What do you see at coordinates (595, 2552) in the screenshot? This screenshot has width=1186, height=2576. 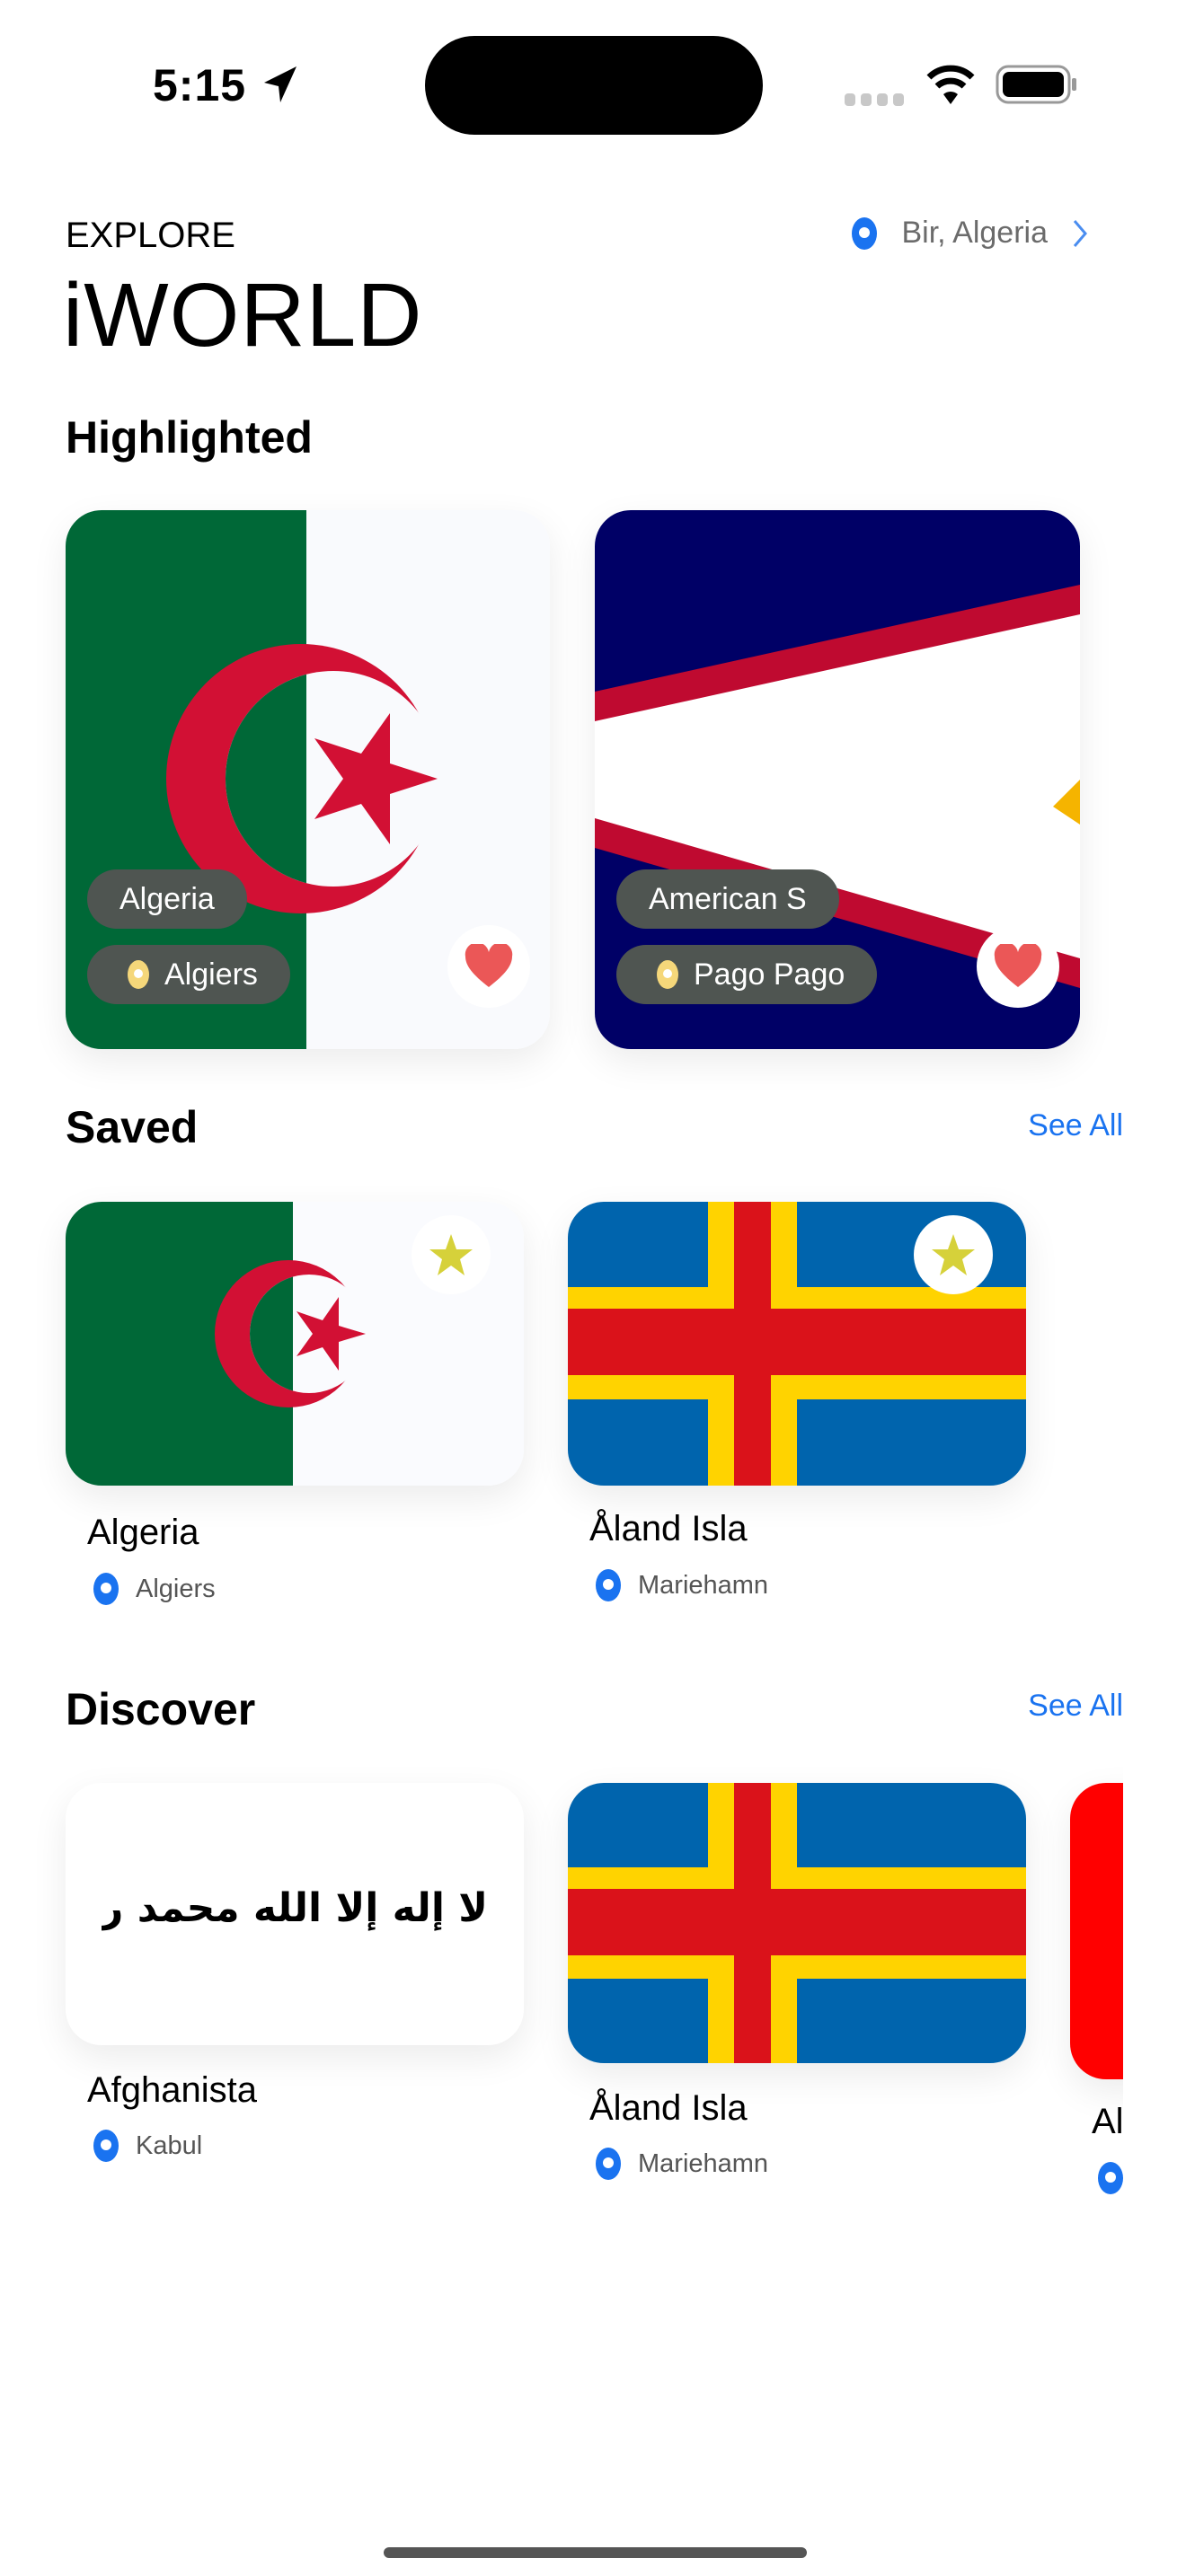 I see `home-indicator` at bounding box center [595, 2552].